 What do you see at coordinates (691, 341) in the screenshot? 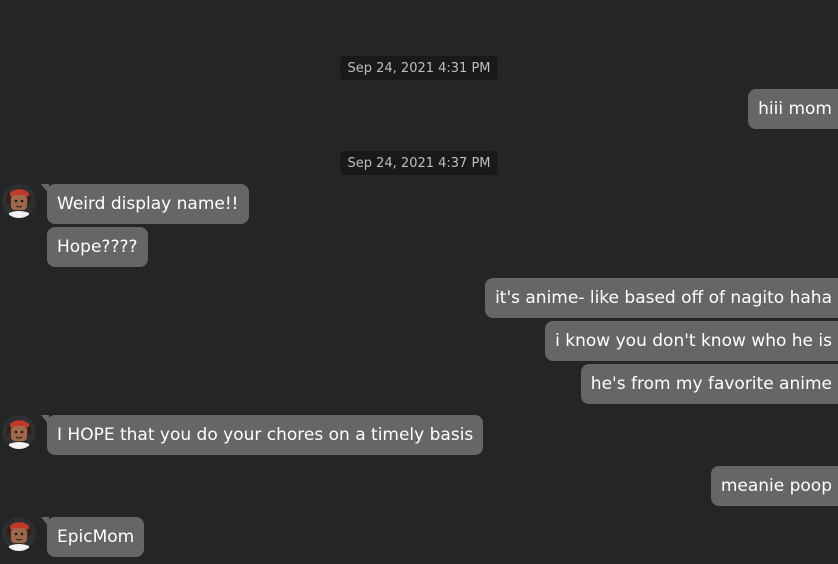
I see `message-bubble-outgoing: i know you don't know who he is` at bounding box center [691, 341].